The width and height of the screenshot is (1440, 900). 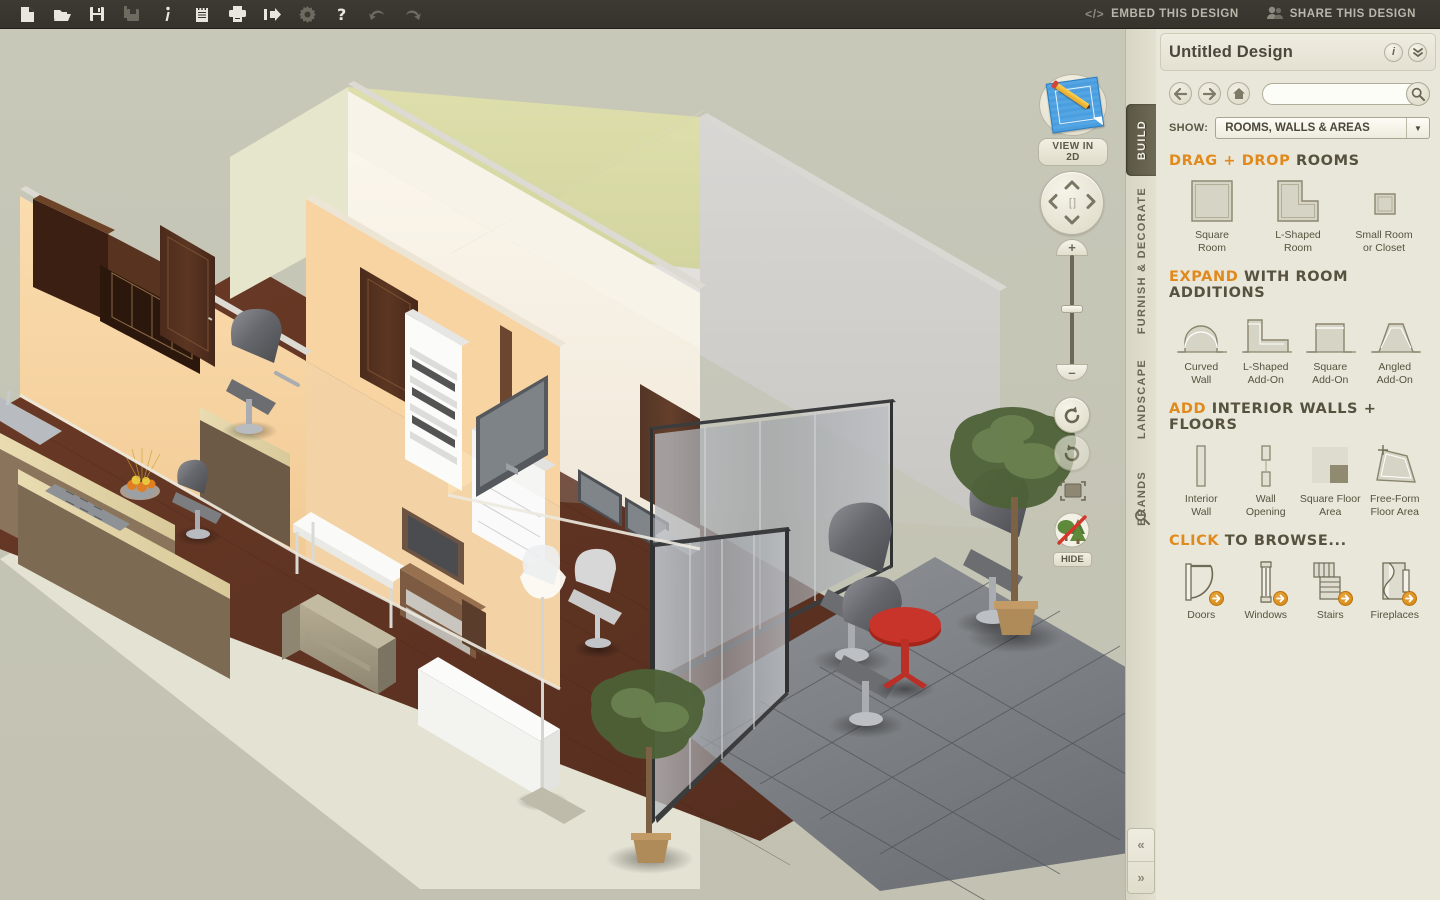 What do you see at coordinates (1259, 285) in the screenshot?
I see `section-header-additions: EXPAND WITH ROOM ADDITIONS` at bounding box center [1259, 285].